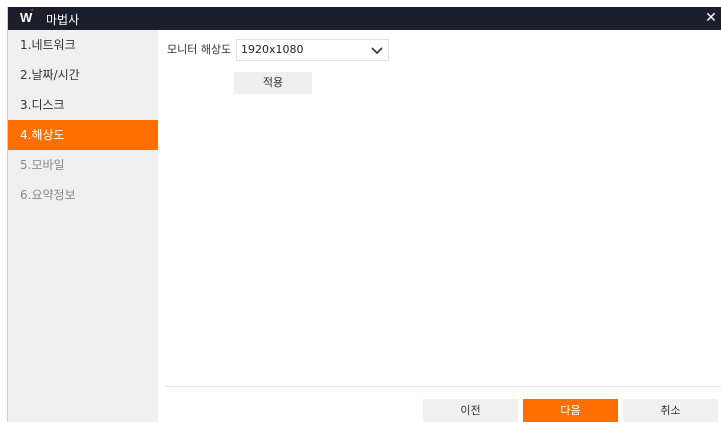 This screenshot has height=422, width=721. Describe the element at coordinates (364, 18) in the screenshot. I see `title-bar: W' 마법사 ✕` at that location.